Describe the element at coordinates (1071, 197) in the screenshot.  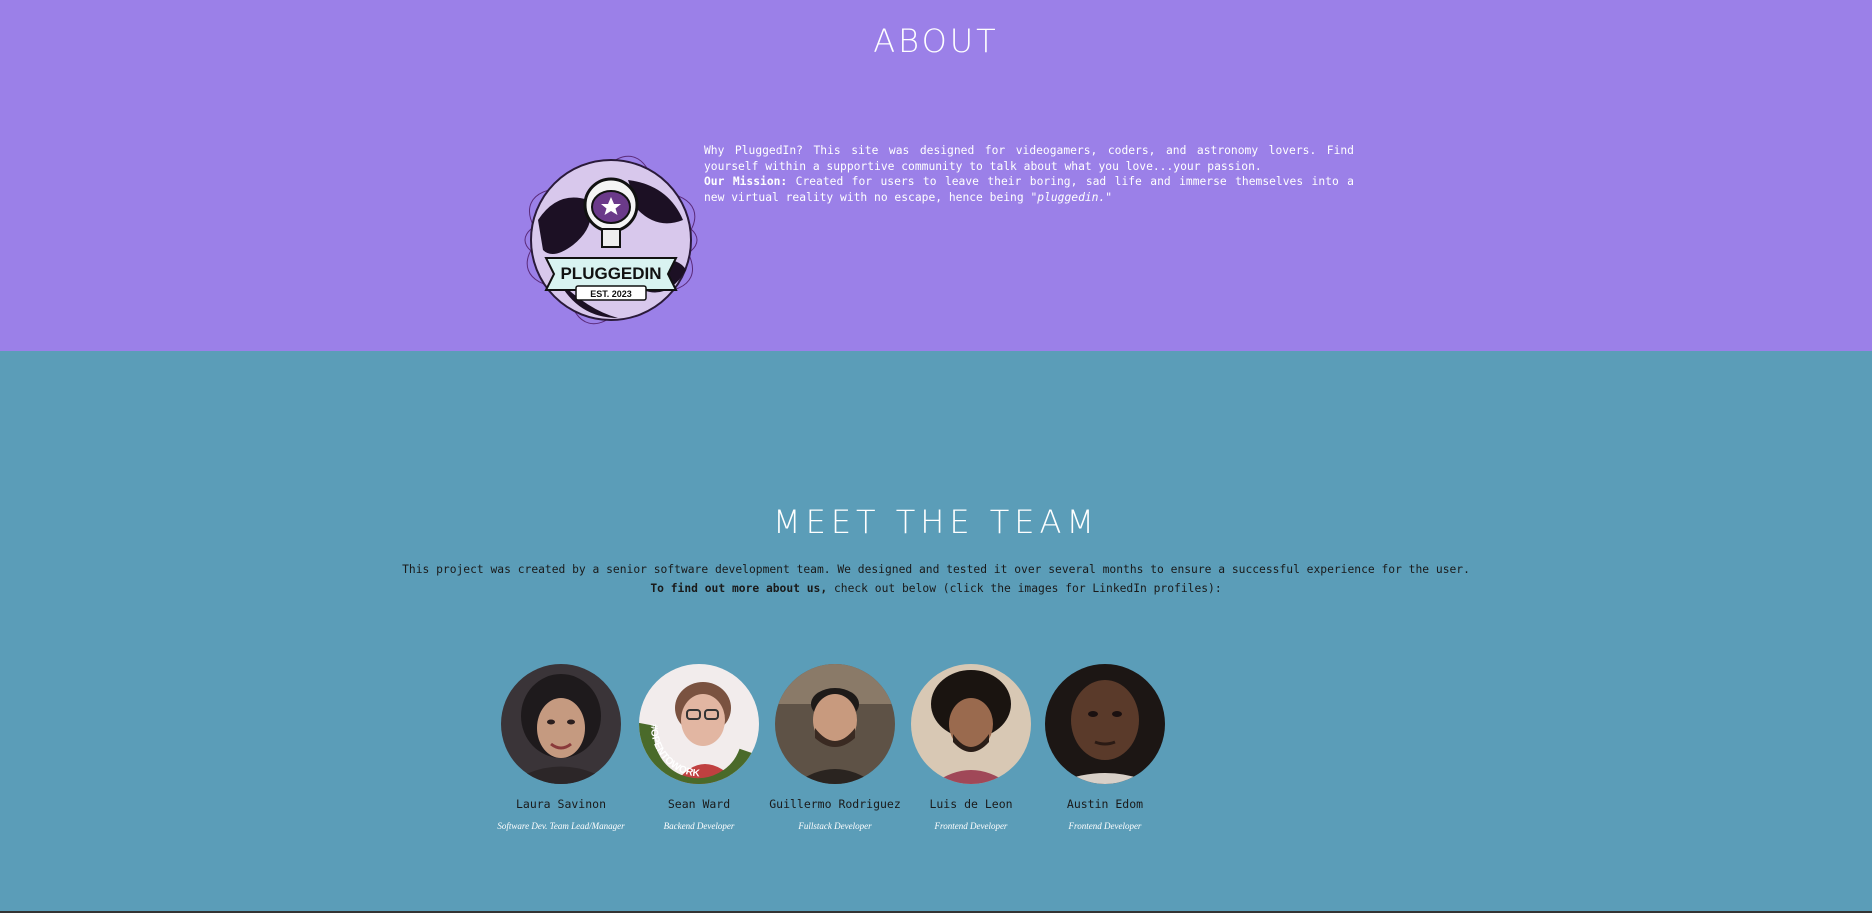
I see `mission-emphasis: pluggedin.` at that location.